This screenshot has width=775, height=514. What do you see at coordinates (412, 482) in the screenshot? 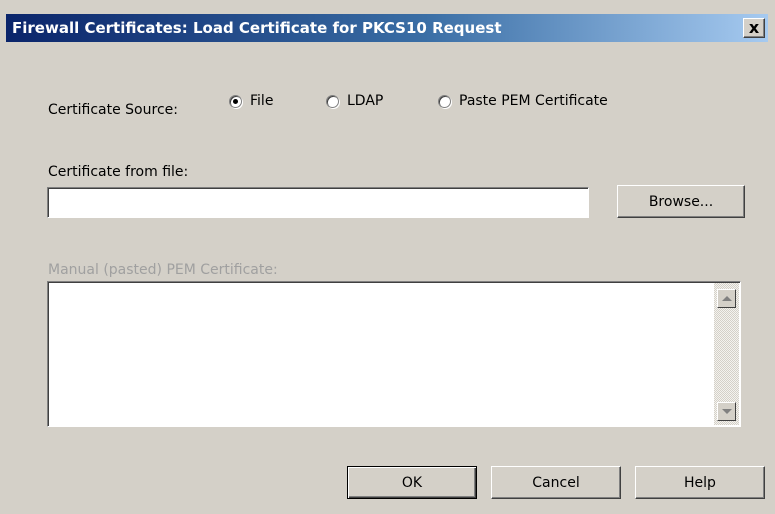
I see `ok-button: OK` at bounding box center [412, 482].